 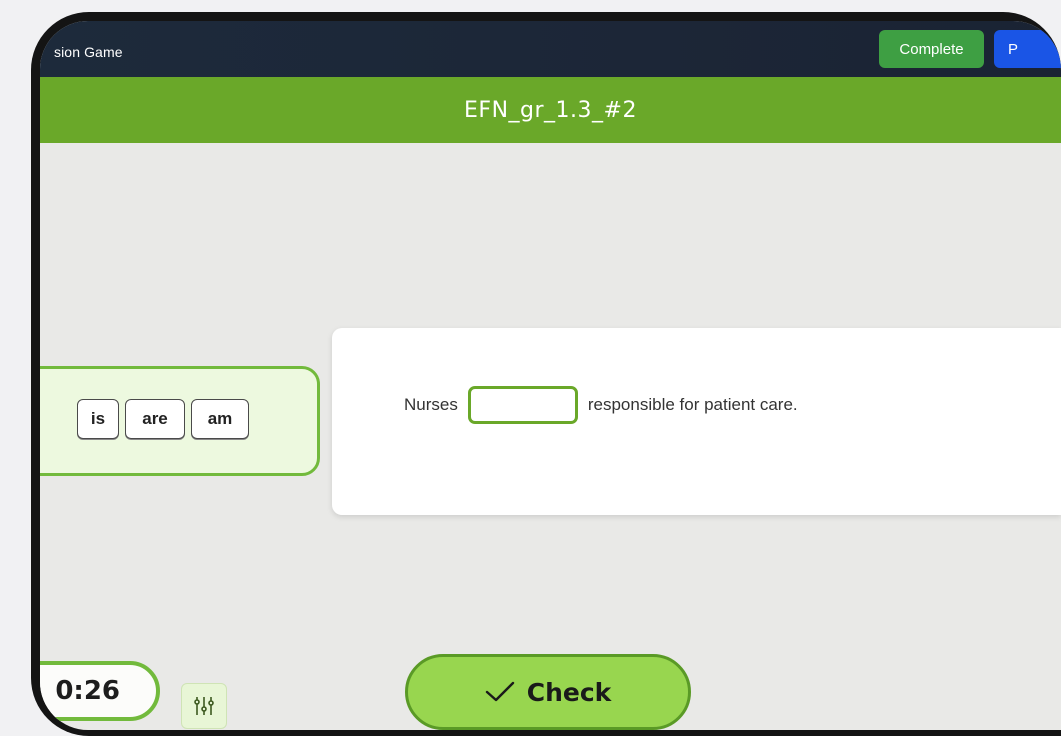 I want to click on word-chip-are: are, so click(x=155, y=419).